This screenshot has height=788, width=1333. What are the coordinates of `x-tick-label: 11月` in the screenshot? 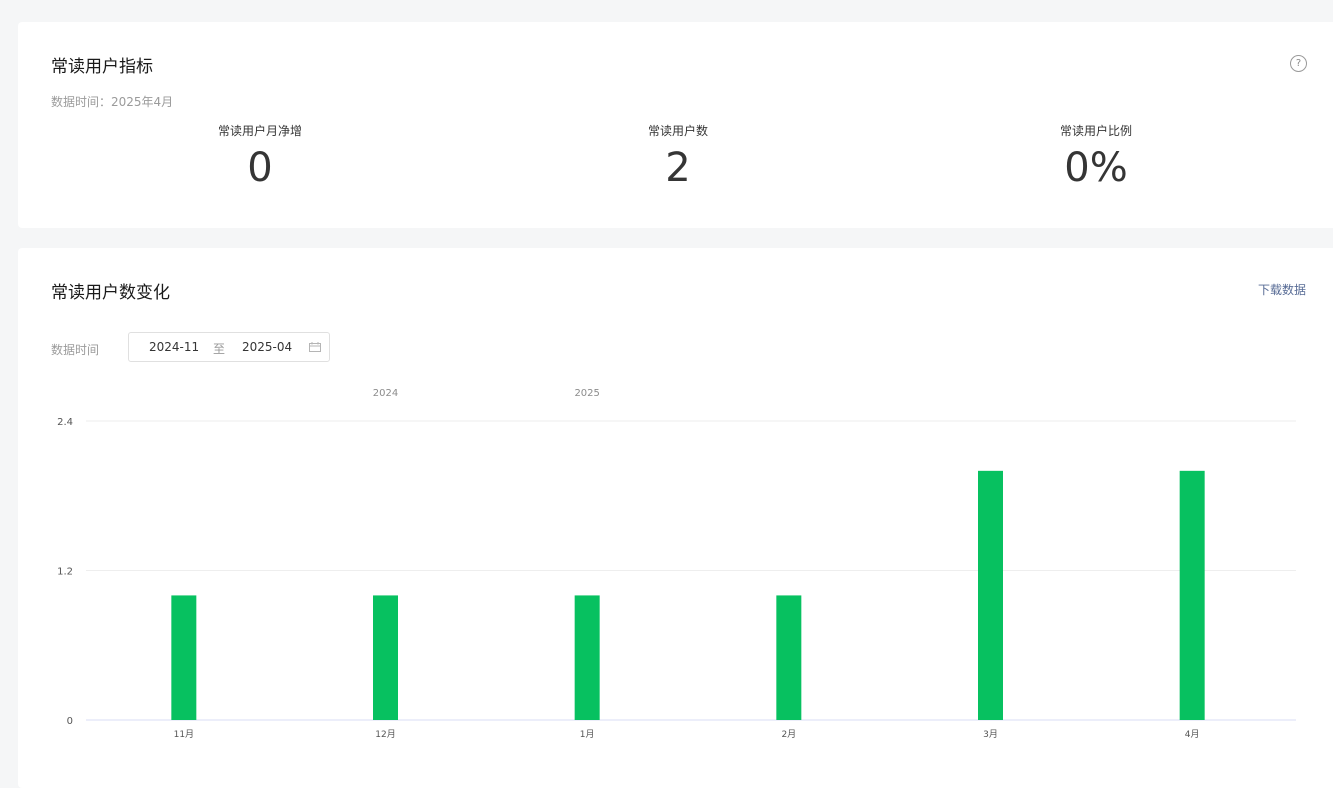 It's located at (184, 734).